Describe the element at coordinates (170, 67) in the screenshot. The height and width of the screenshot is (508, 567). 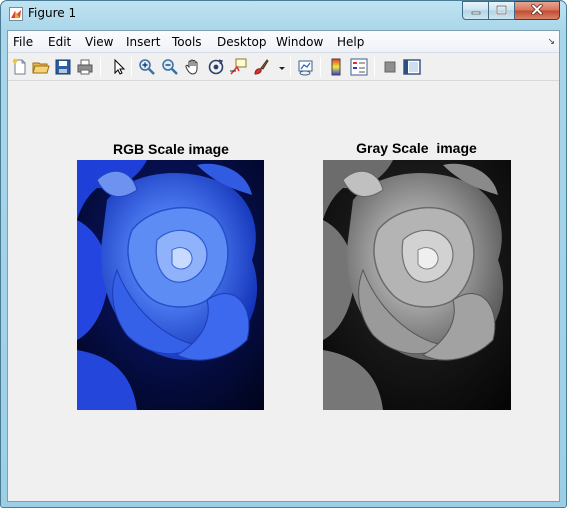
I see `zoom-out-icon` at that location.